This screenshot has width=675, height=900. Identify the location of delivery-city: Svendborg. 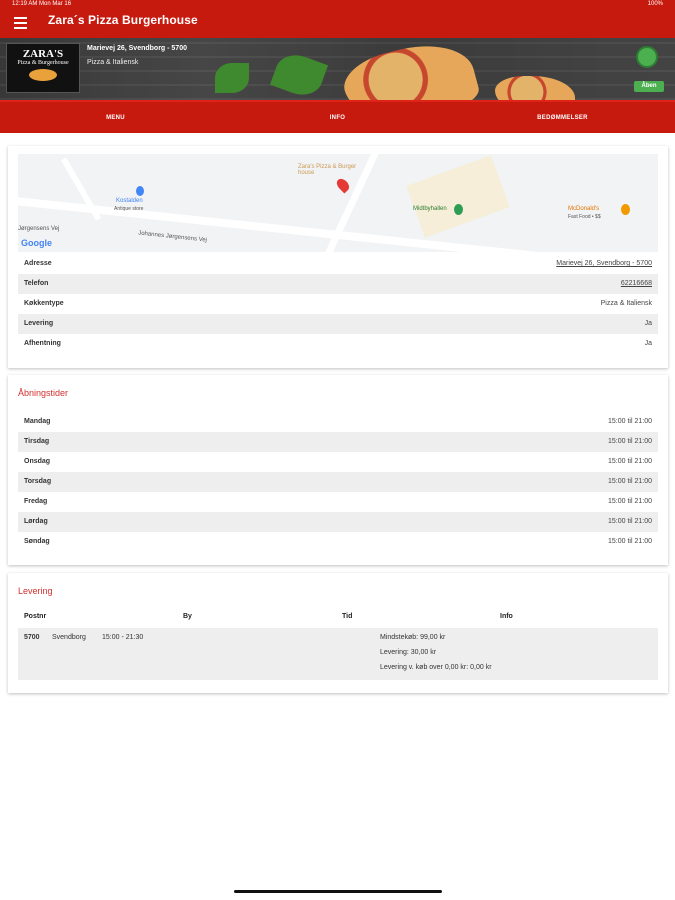
(69, 637).